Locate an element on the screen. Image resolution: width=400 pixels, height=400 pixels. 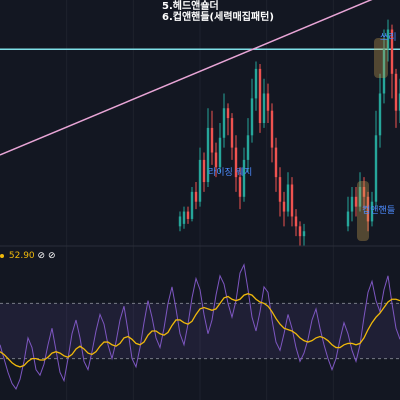
annotation-line-5: 5.헤드앤숄더 is located at coordinates (190, 6).